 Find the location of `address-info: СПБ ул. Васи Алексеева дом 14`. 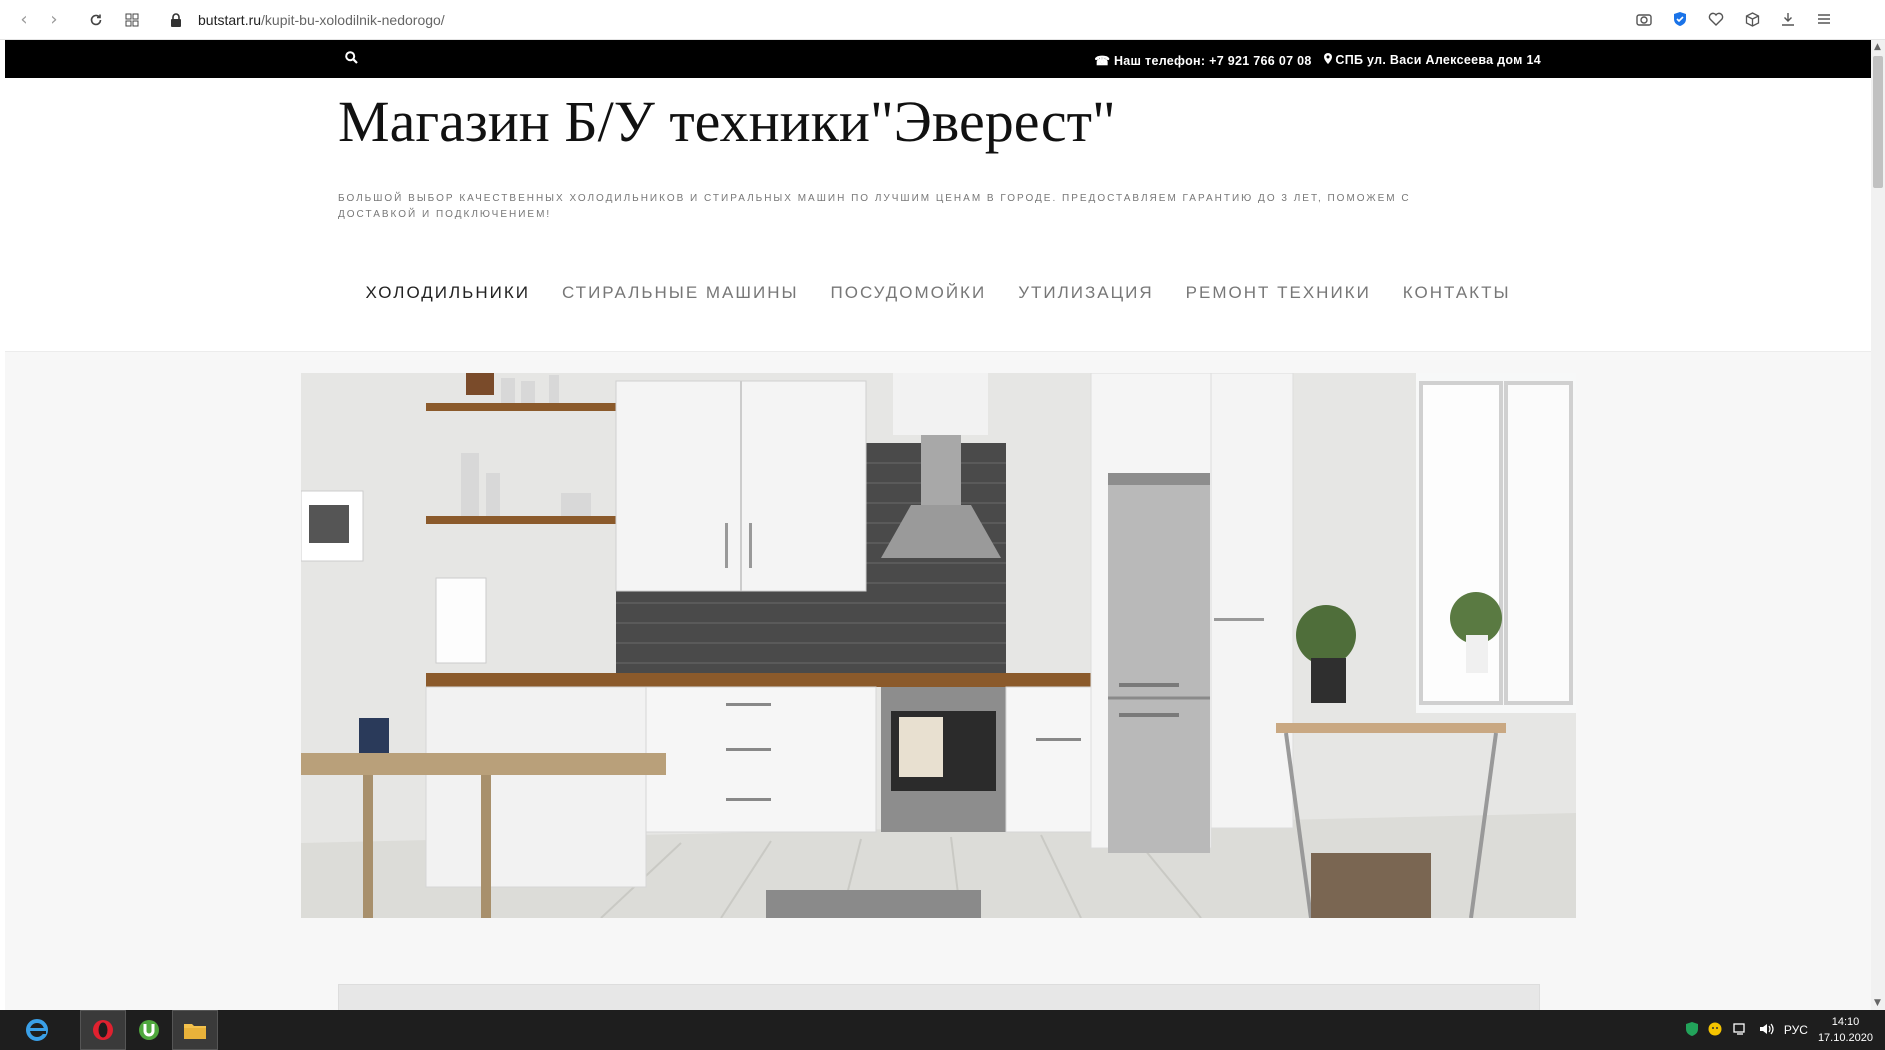

address-info: СПБ ул. Васи Алексеева дом 14 is located at coordinates (1432, 60).